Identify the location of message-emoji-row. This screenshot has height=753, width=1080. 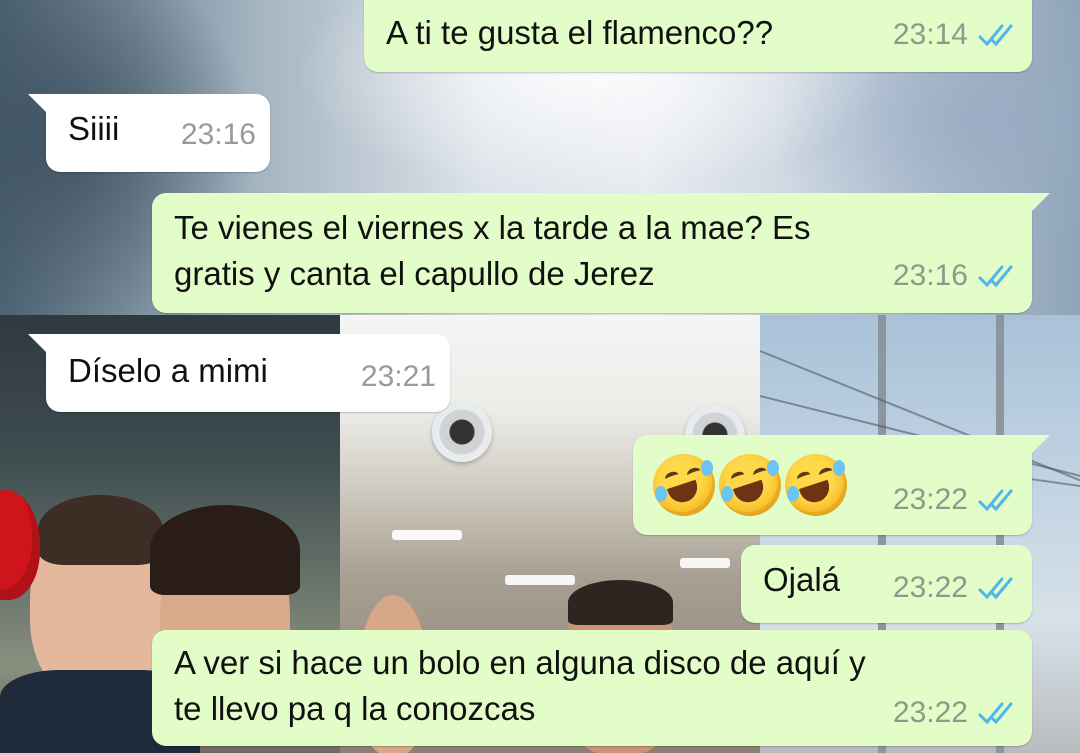
(752, 485).